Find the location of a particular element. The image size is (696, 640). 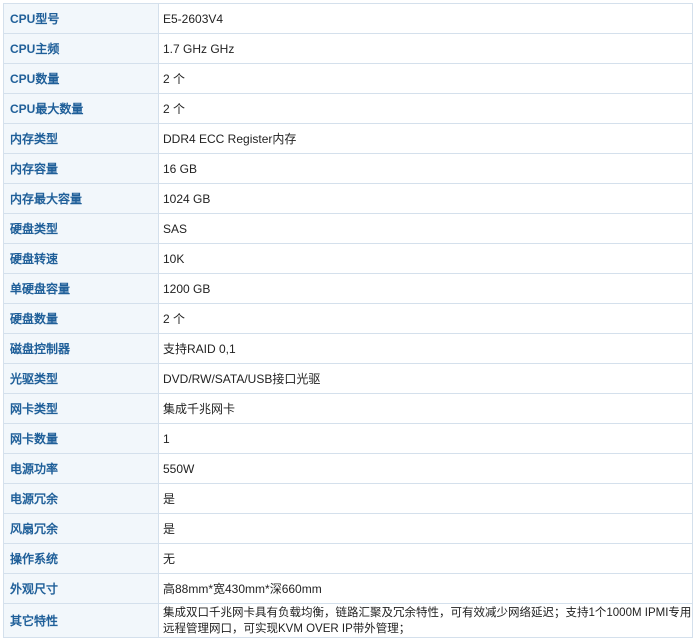

spec-label: 硬盘数量 is located at coordinates (81, 318).